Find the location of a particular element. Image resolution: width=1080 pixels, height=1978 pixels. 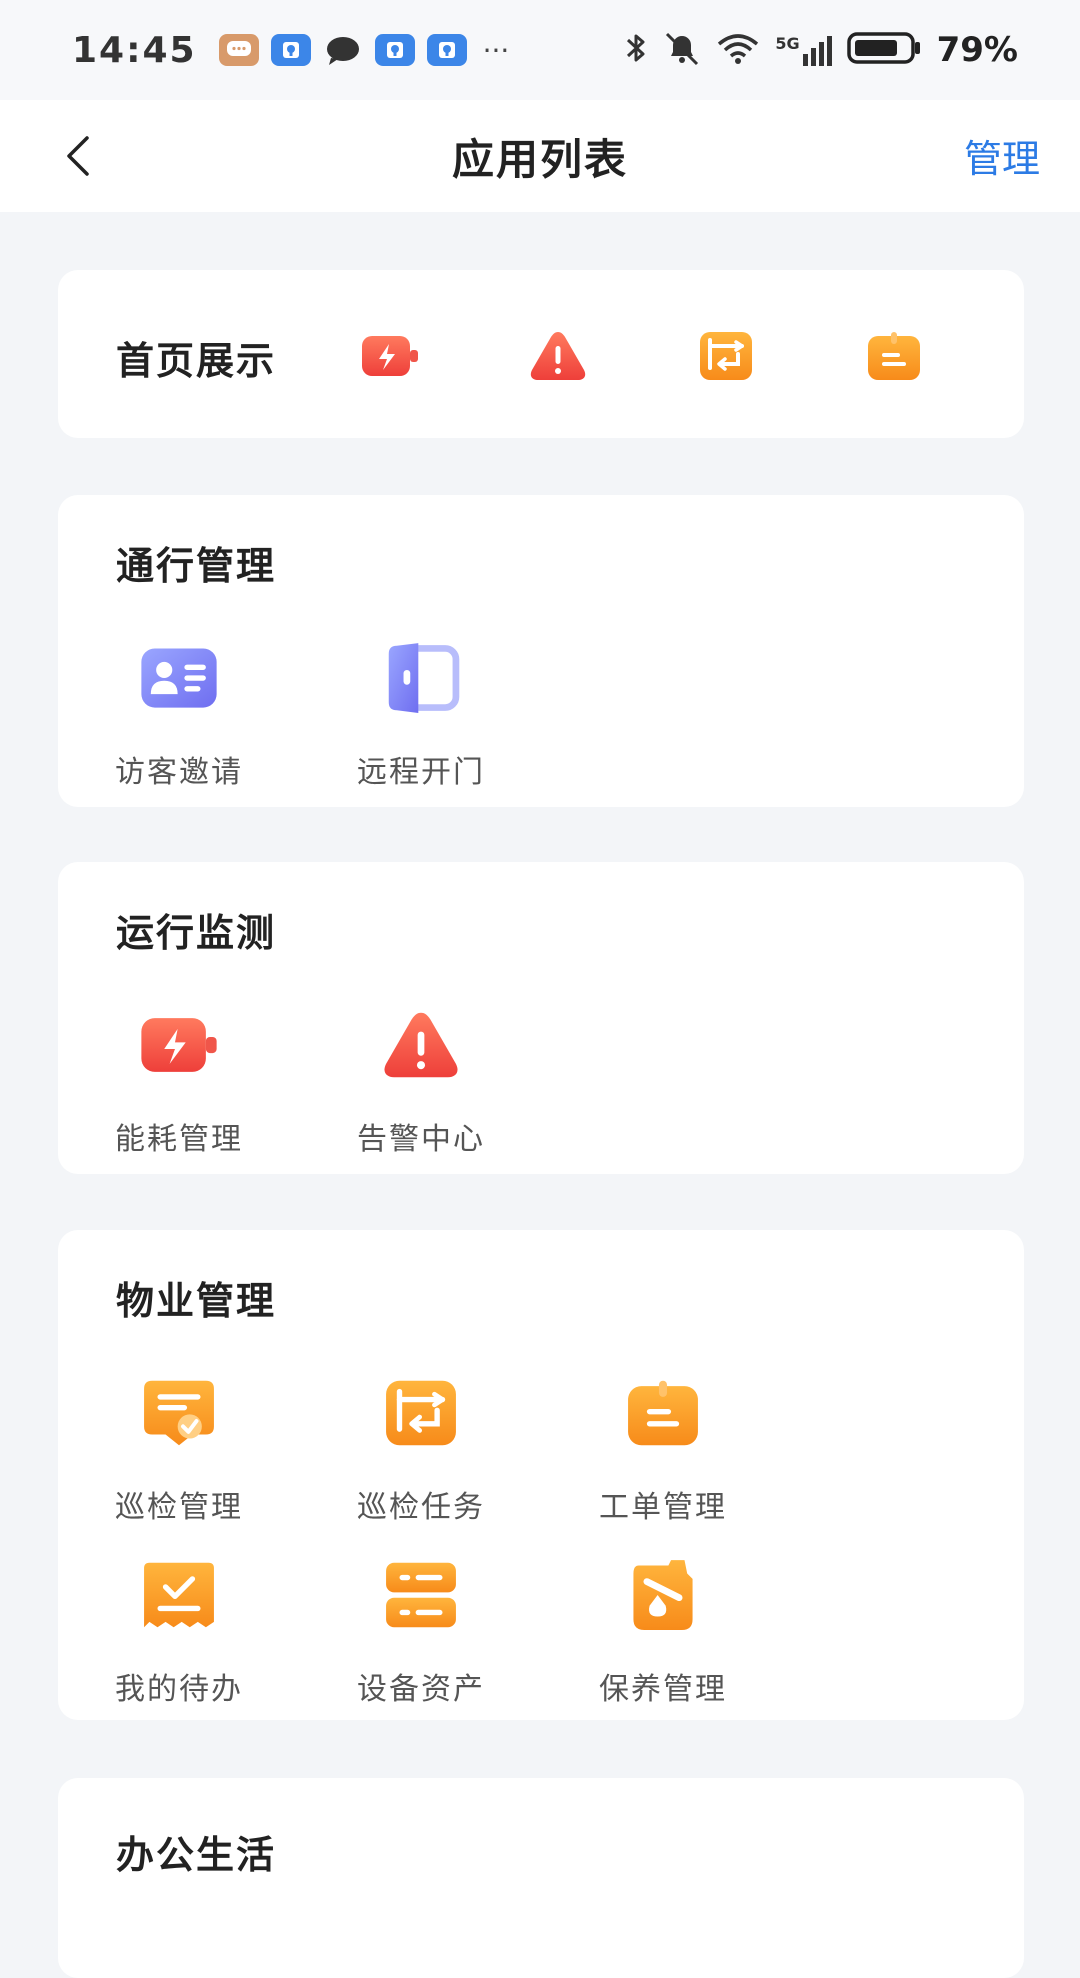

back-arrow-icon is located at coordinates (78, 156).